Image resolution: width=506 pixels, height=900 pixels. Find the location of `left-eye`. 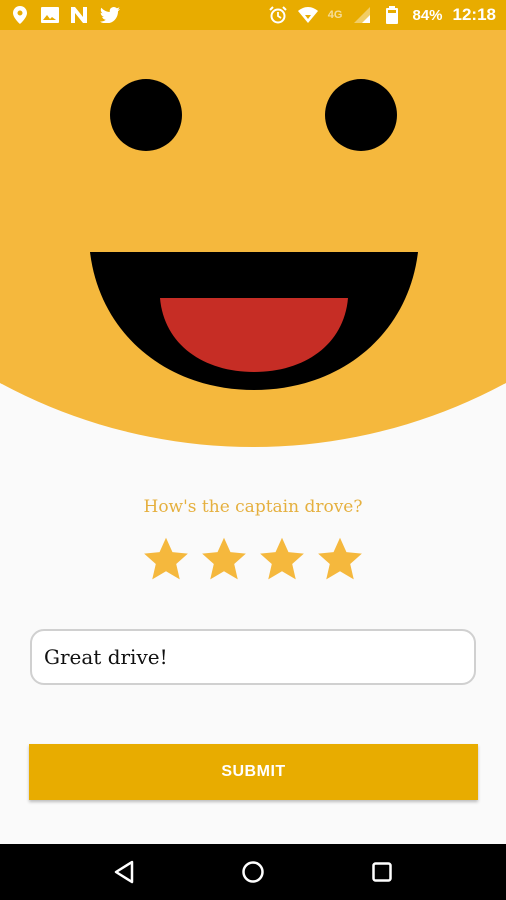

left-eye is located at coordinates (146, 115).